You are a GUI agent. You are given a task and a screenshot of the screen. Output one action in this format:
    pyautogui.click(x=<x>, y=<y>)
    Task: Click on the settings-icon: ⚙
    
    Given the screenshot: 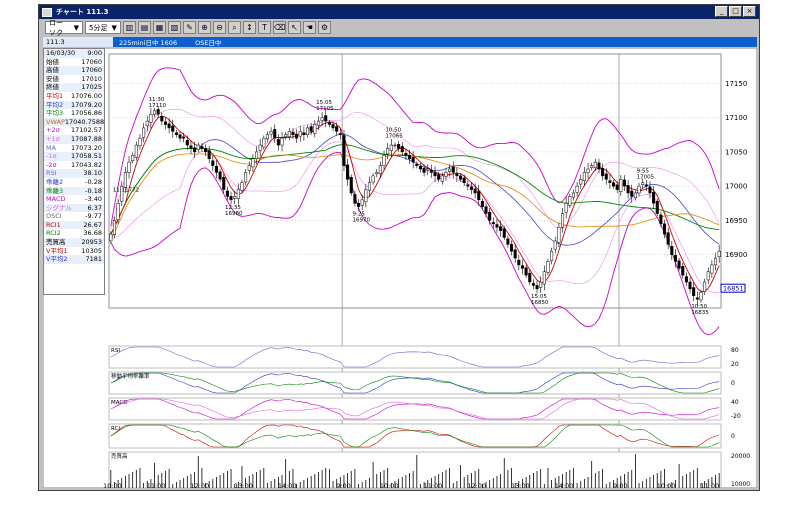 What is the action you would take?
    pyautogui.click(x=324, y=27)
    